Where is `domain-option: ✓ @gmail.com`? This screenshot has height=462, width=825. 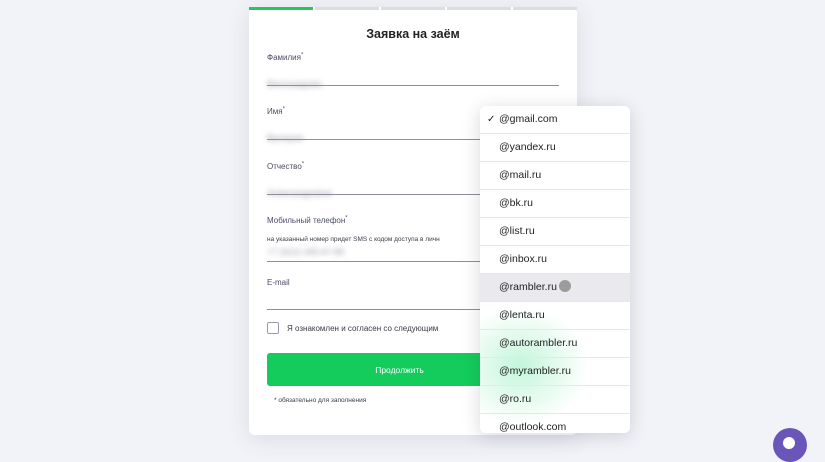
domain-option: ✓ @gmail.com is located at coordinates (555, 120).